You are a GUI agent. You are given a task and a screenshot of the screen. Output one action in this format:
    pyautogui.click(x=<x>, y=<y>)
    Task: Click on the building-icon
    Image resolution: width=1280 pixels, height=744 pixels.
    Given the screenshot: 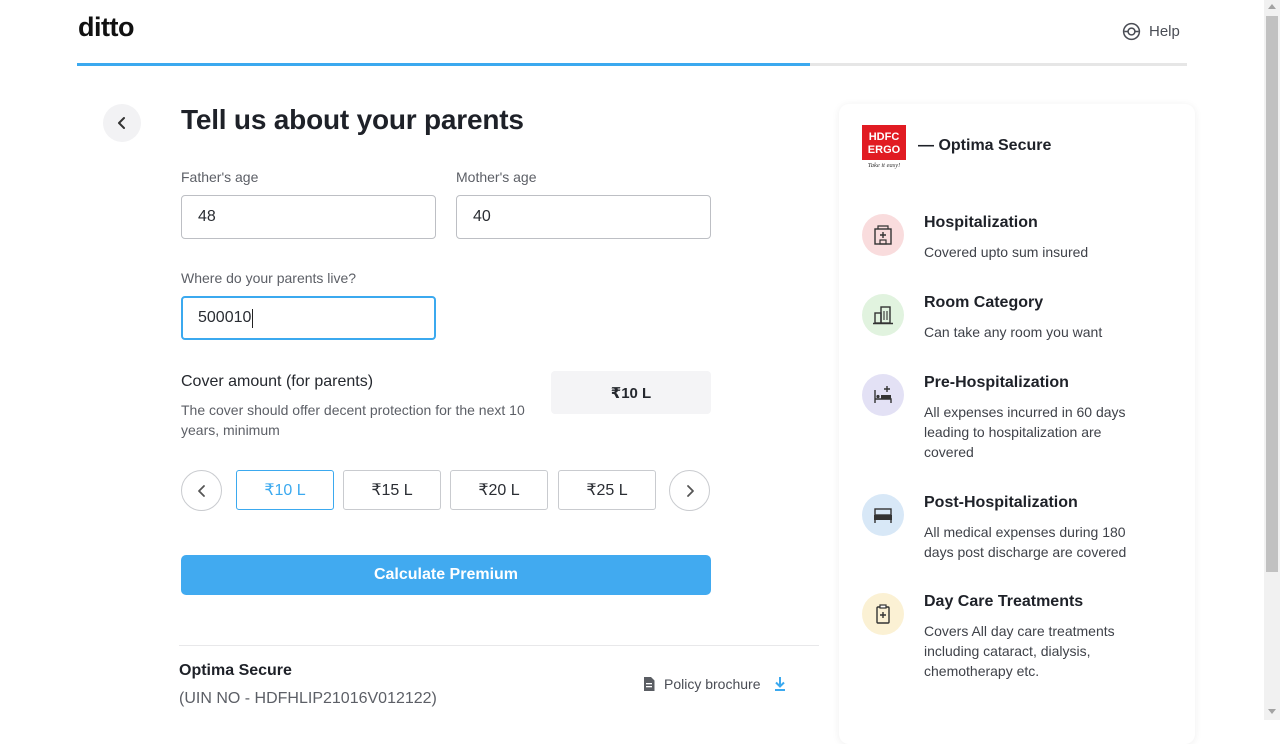 What is the action you would take?
    pyautogui.click(x=883, y=315)
    